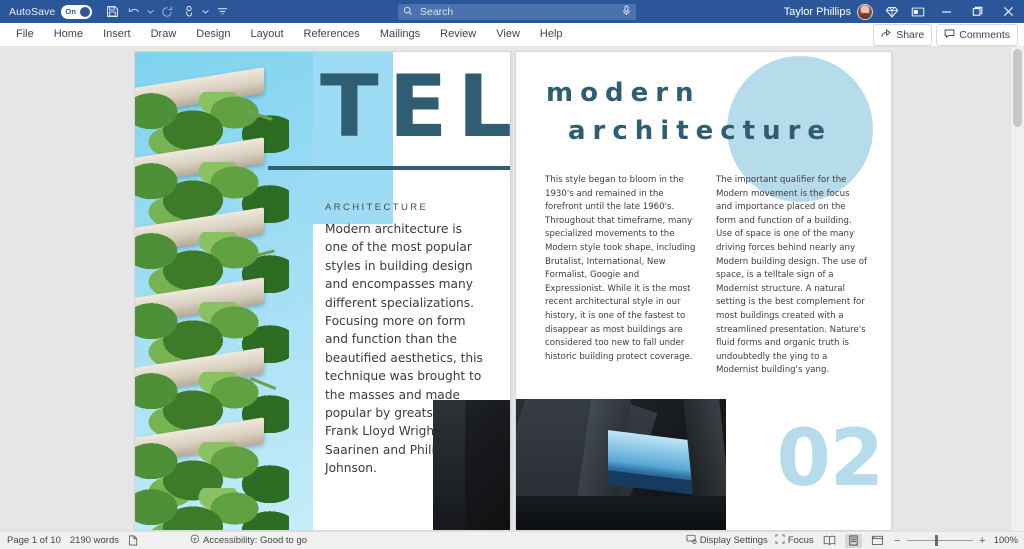 The height and width of the screenshot is (549, 1024). I want to click on page-title-tell: TELL, so click(415, 107).